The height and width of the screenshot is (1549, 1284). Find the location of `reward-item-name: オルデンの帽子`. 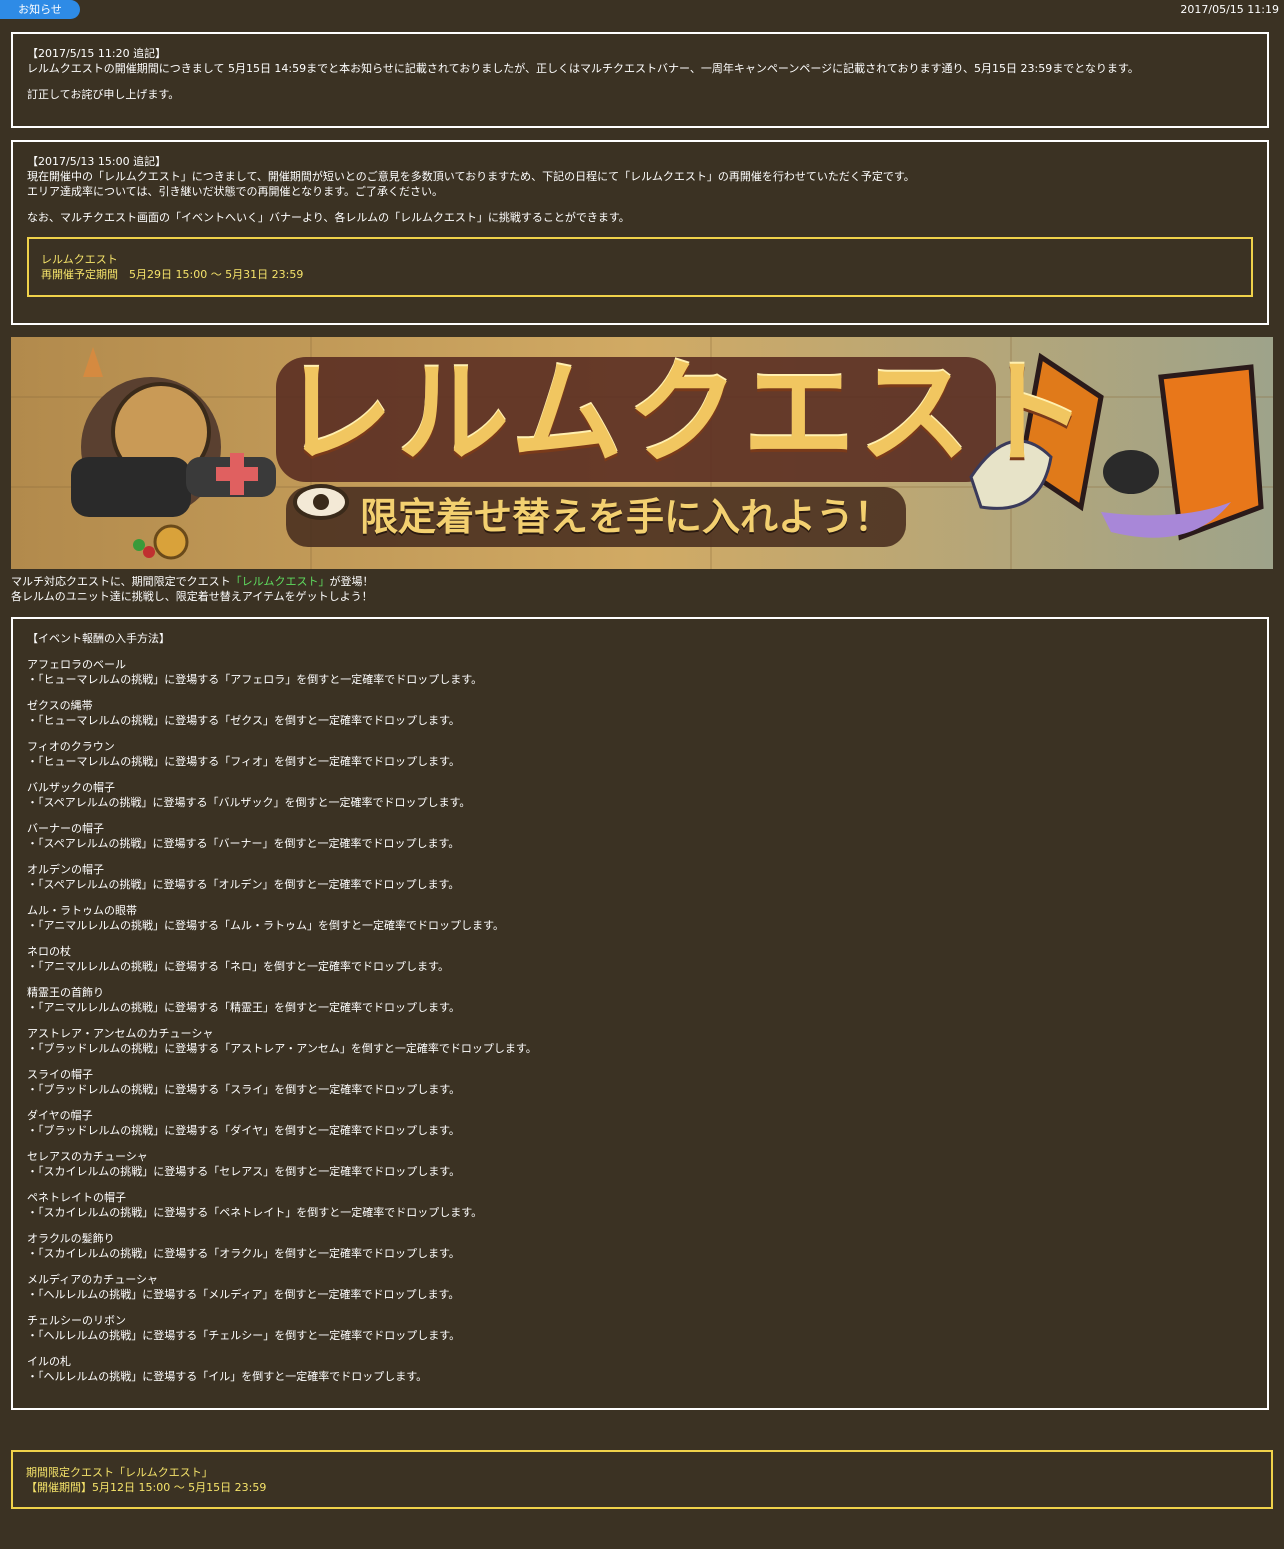

reward-item-name: オルデンの帽子 is located at coordinates (65, 869).